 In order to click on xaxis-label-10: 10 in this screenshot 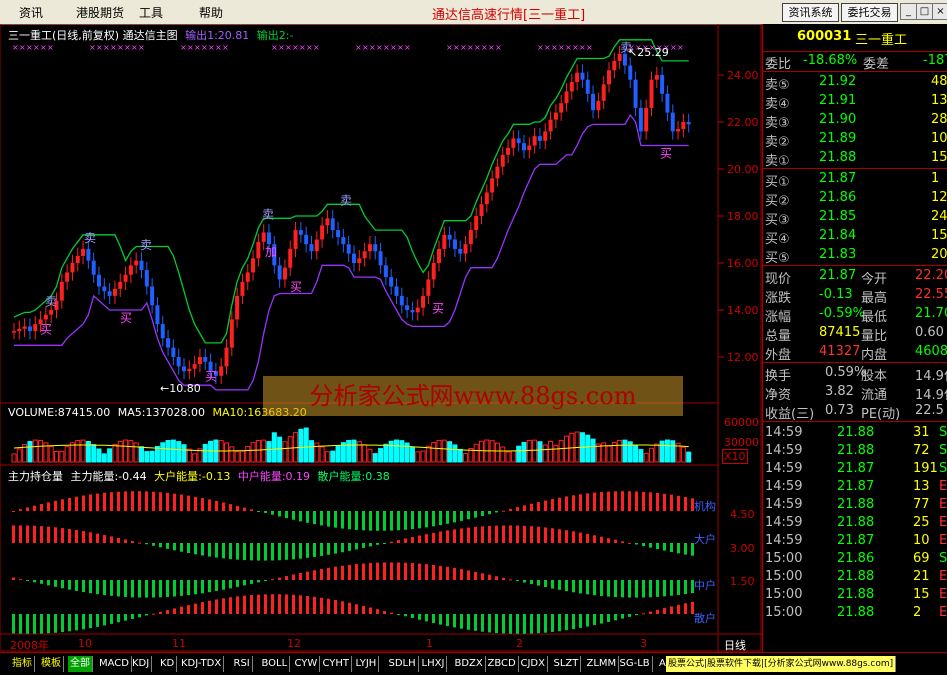, I will do `click(85, 643)`.